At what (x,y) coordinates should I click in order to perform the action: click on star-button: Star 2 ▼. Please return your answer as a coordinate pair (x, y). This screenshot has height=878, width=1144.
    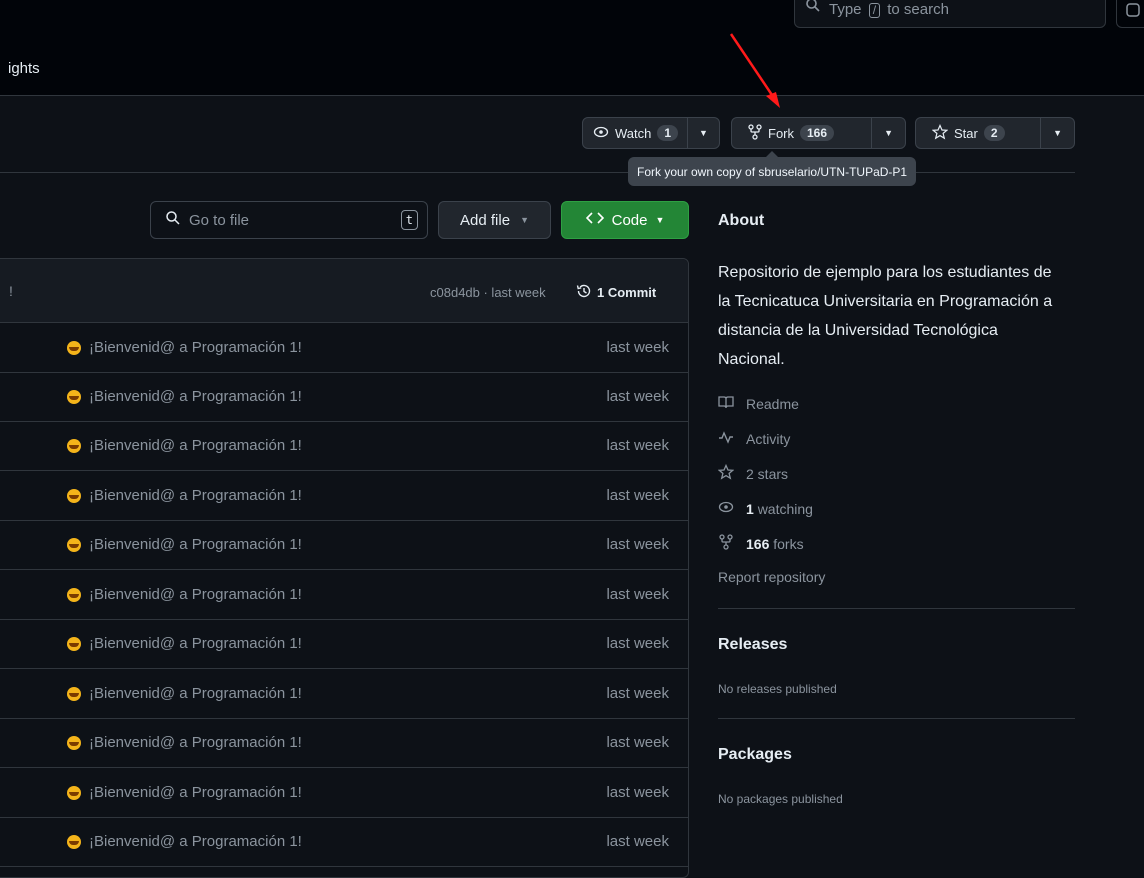
    Looking at the image, I should click on (995, 133).